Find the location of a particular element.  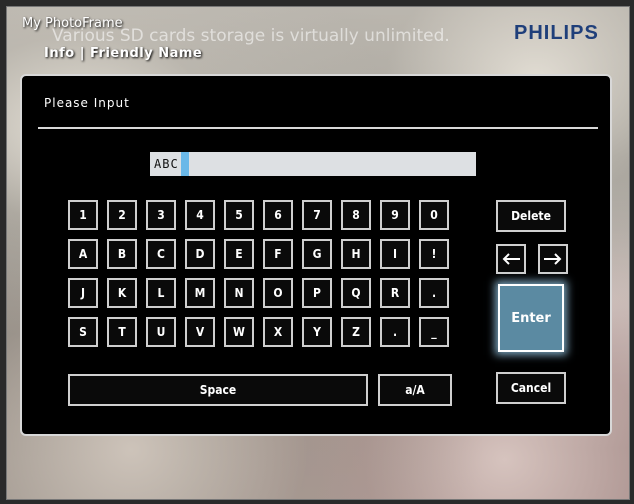

arrow-left-icon is located at coordinates (511, 259).